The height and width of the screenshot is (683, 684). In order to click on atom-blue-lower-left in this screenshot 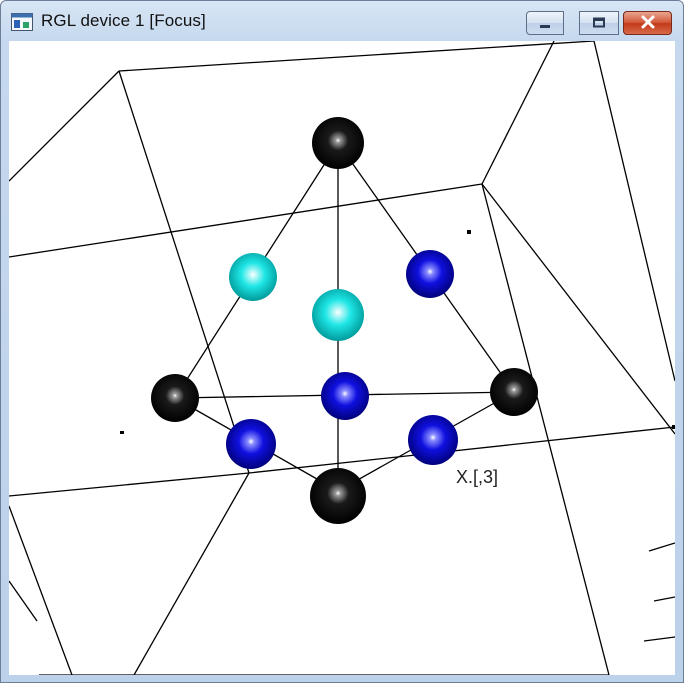, I will do `click(251, 444)`.